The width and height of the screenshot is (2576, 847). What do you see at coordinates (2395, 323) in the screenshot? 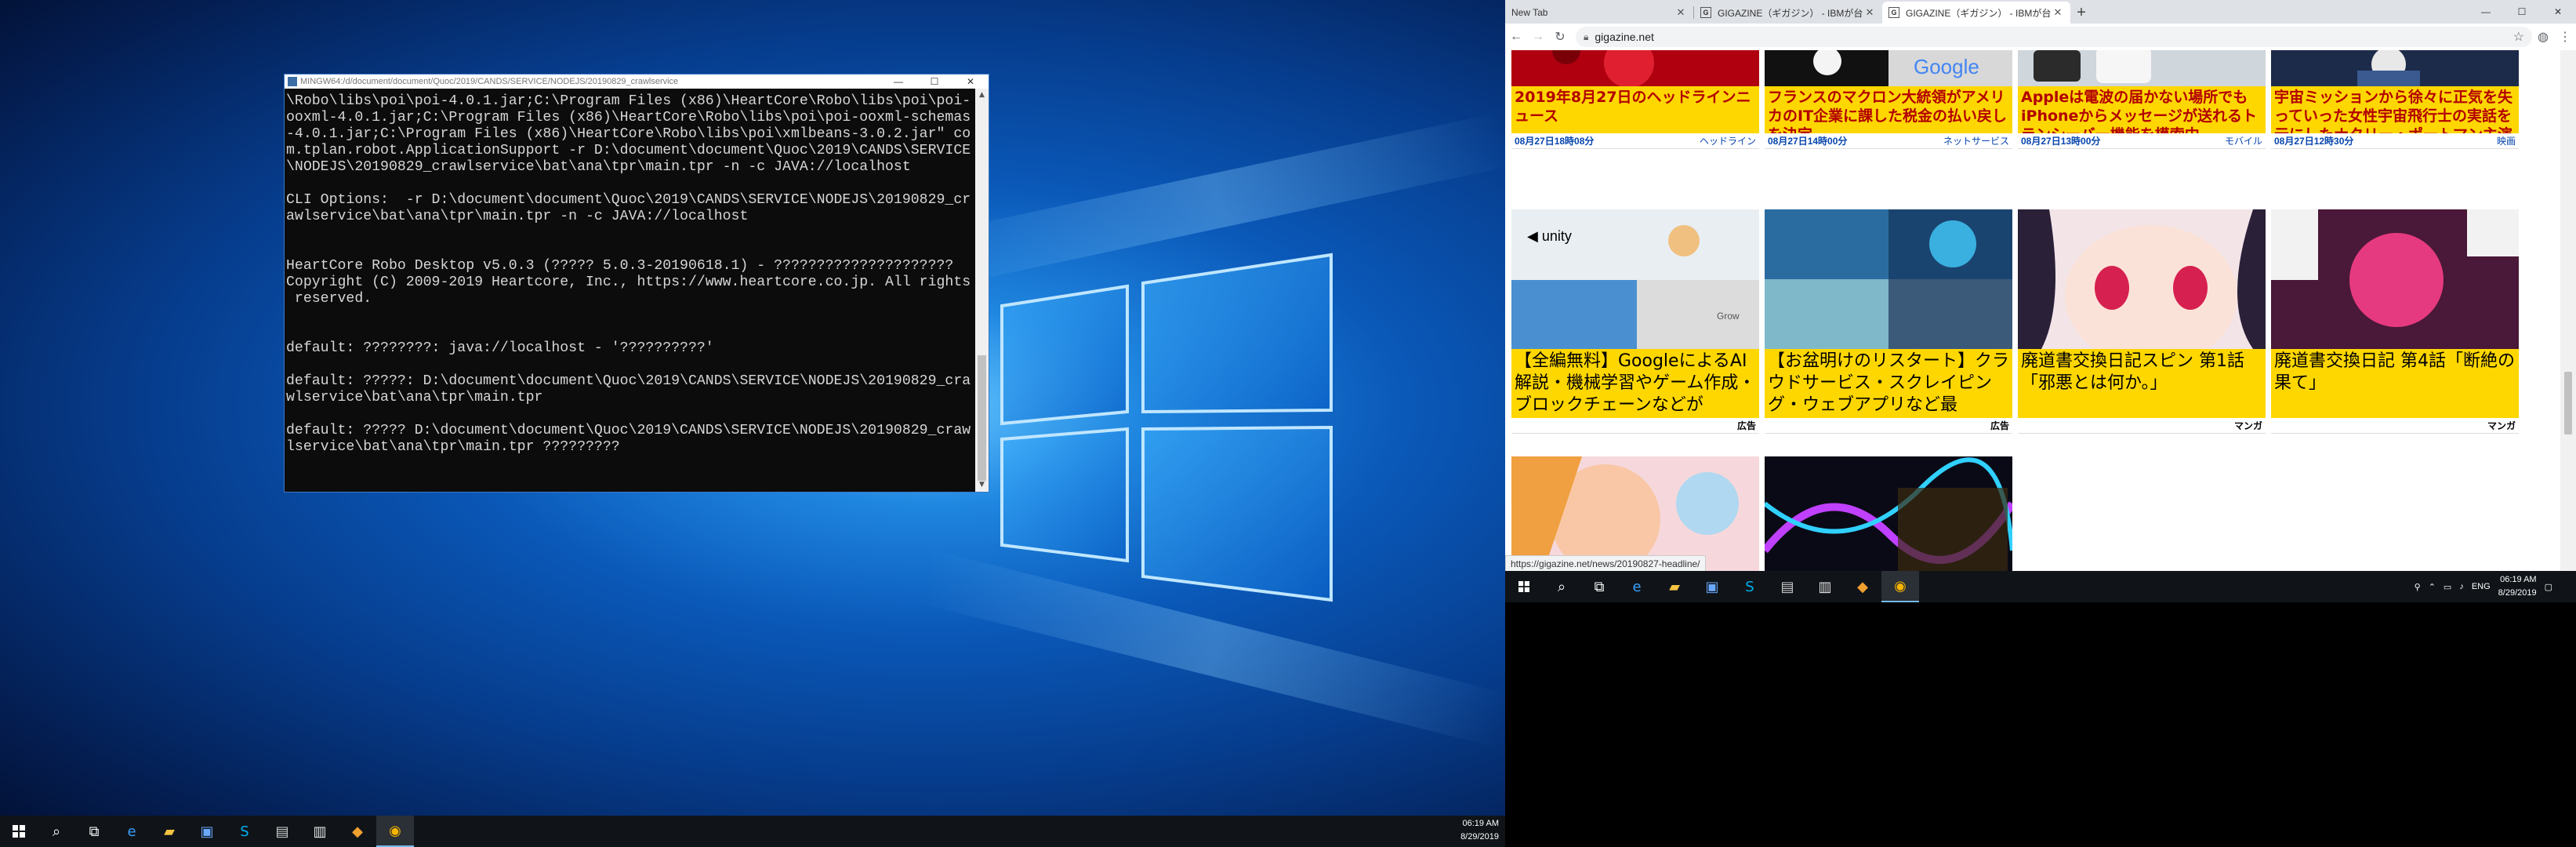
I see `article-card: 廃道書交換日記 第4話「断絶の果て」 マンガ` at bounding box center [2395, 323].